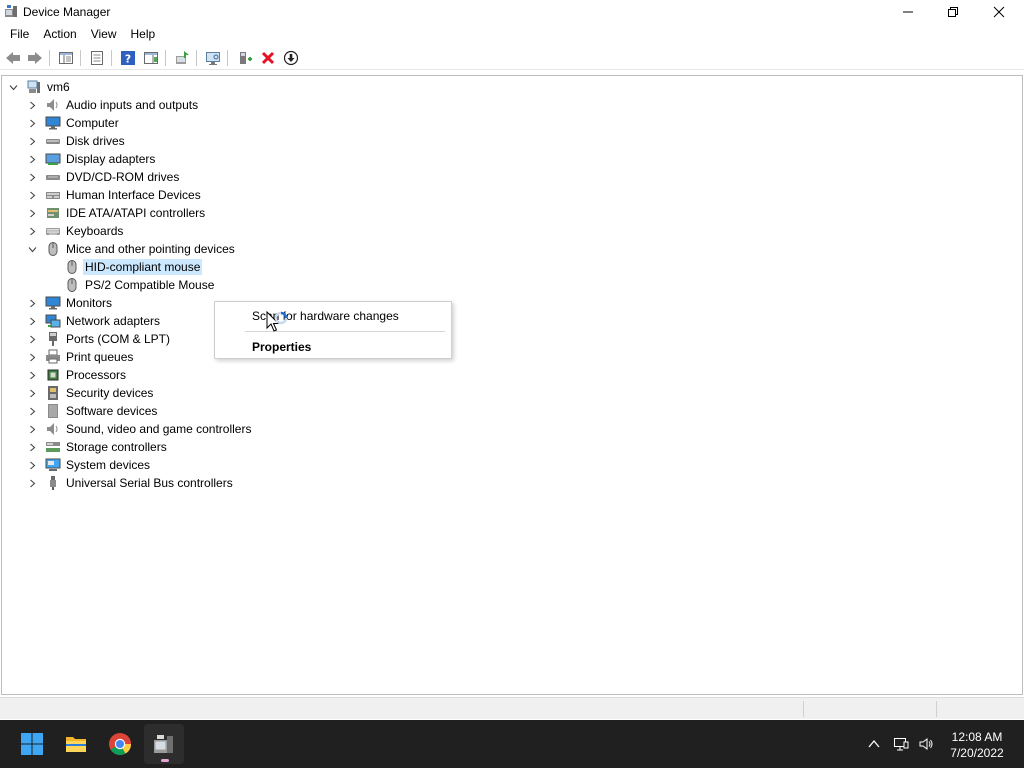 This screenshot has height=768, width=1024. Describe the element at coordinates (901, 744) in the screenshot. I see `network-tray-button` at that location.